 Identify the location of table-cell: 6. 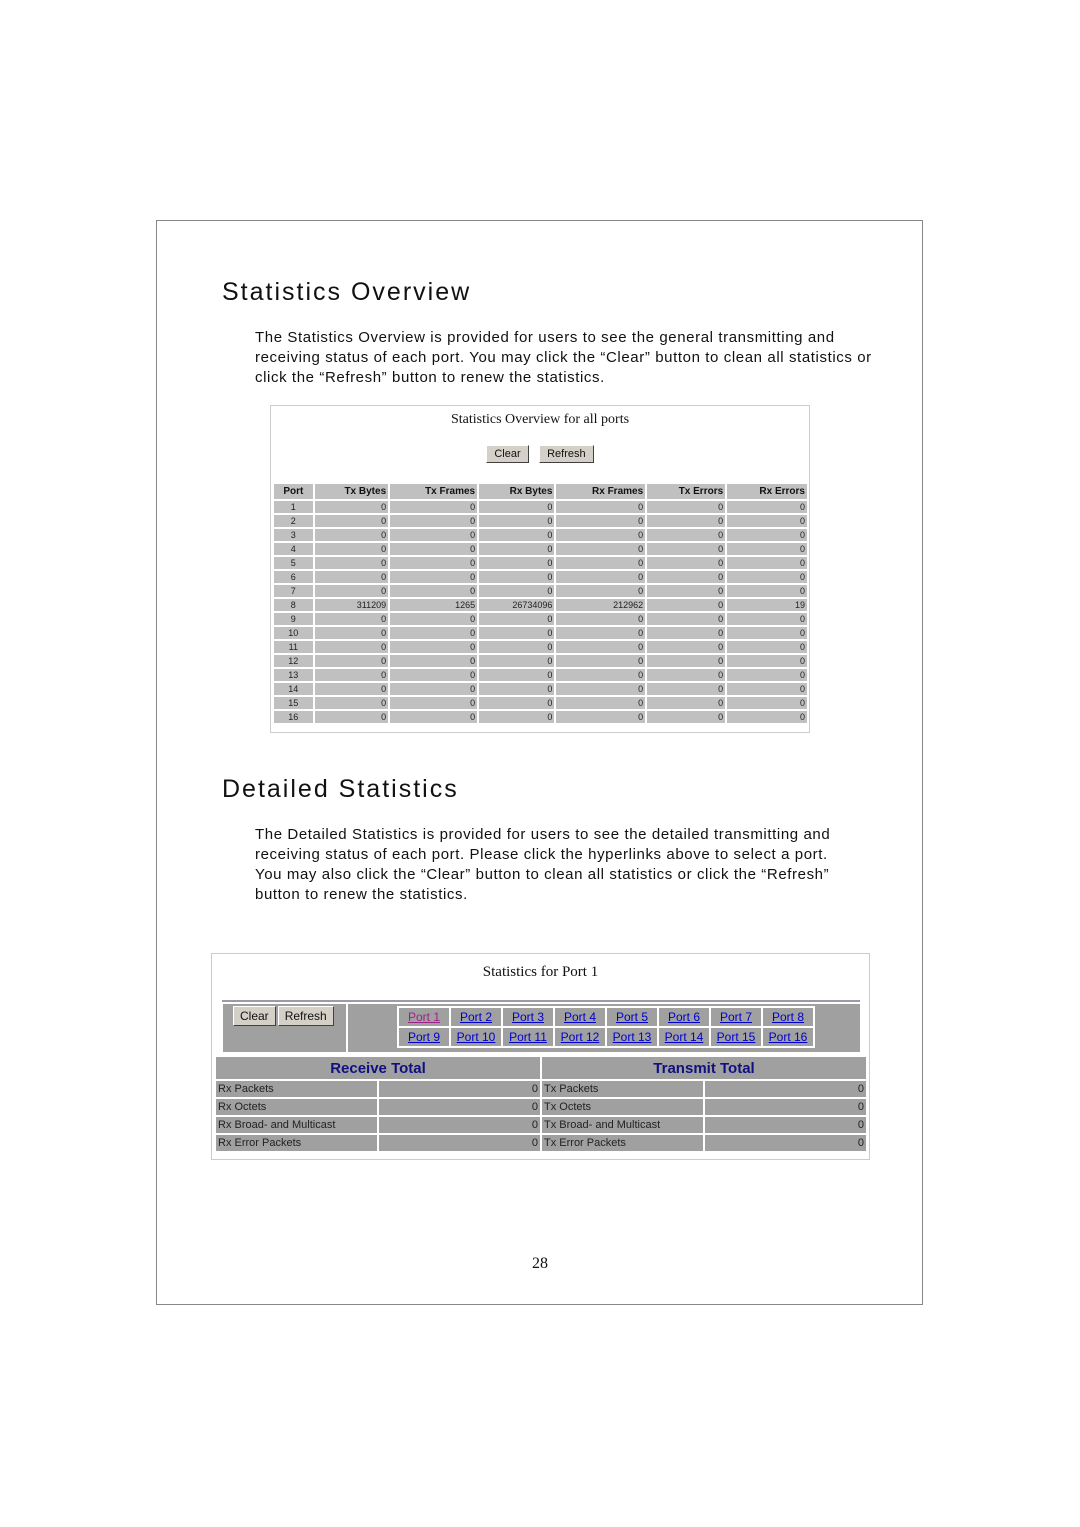
(293, 577).